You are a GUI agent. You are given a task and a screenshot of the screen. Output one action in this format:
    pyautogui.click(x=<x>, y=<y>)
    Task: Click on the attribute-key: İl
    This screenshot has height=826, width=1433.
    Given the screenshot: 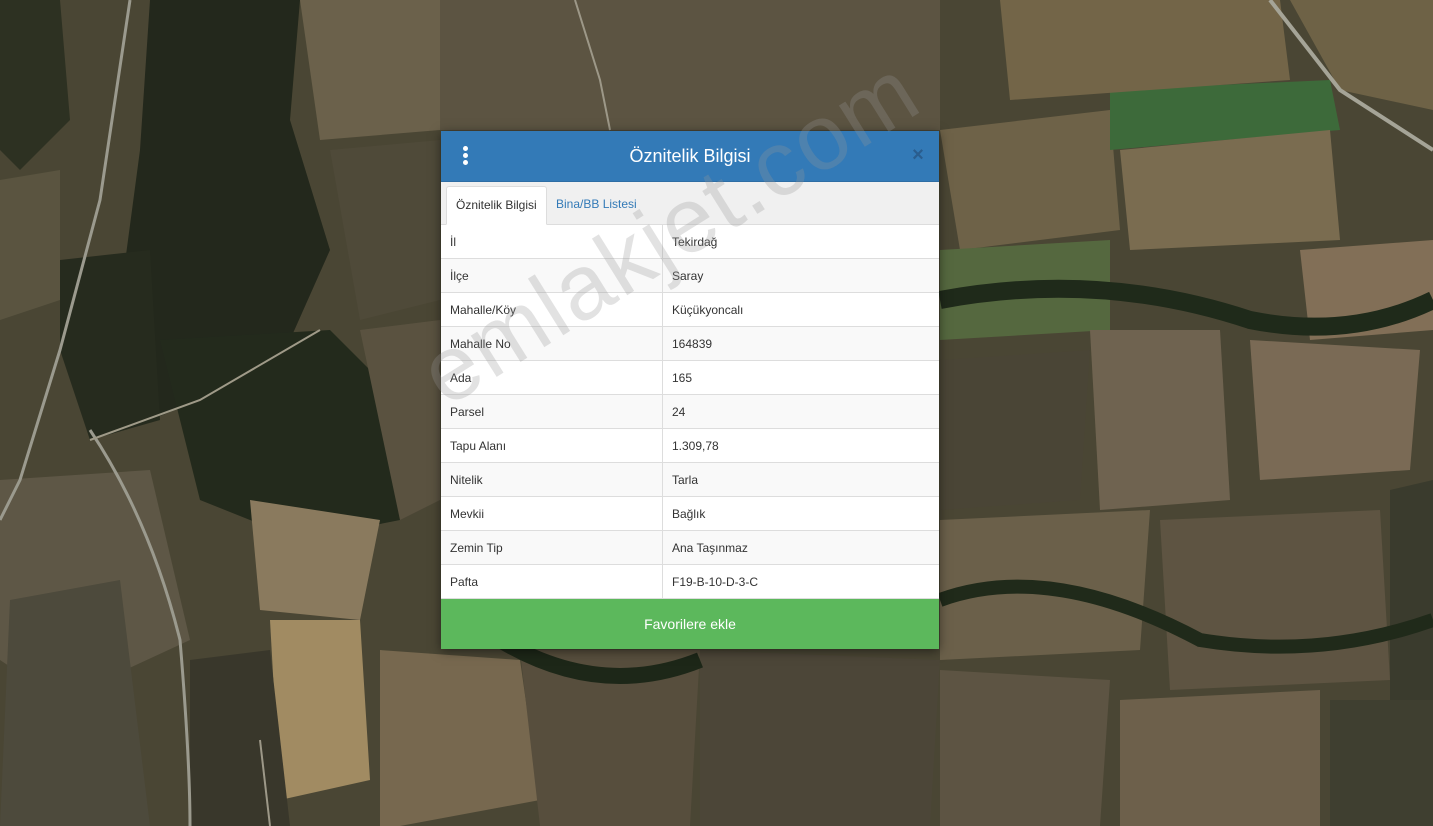 What is the action you would take?
    pyautogui.click(x=552, y=242)
    